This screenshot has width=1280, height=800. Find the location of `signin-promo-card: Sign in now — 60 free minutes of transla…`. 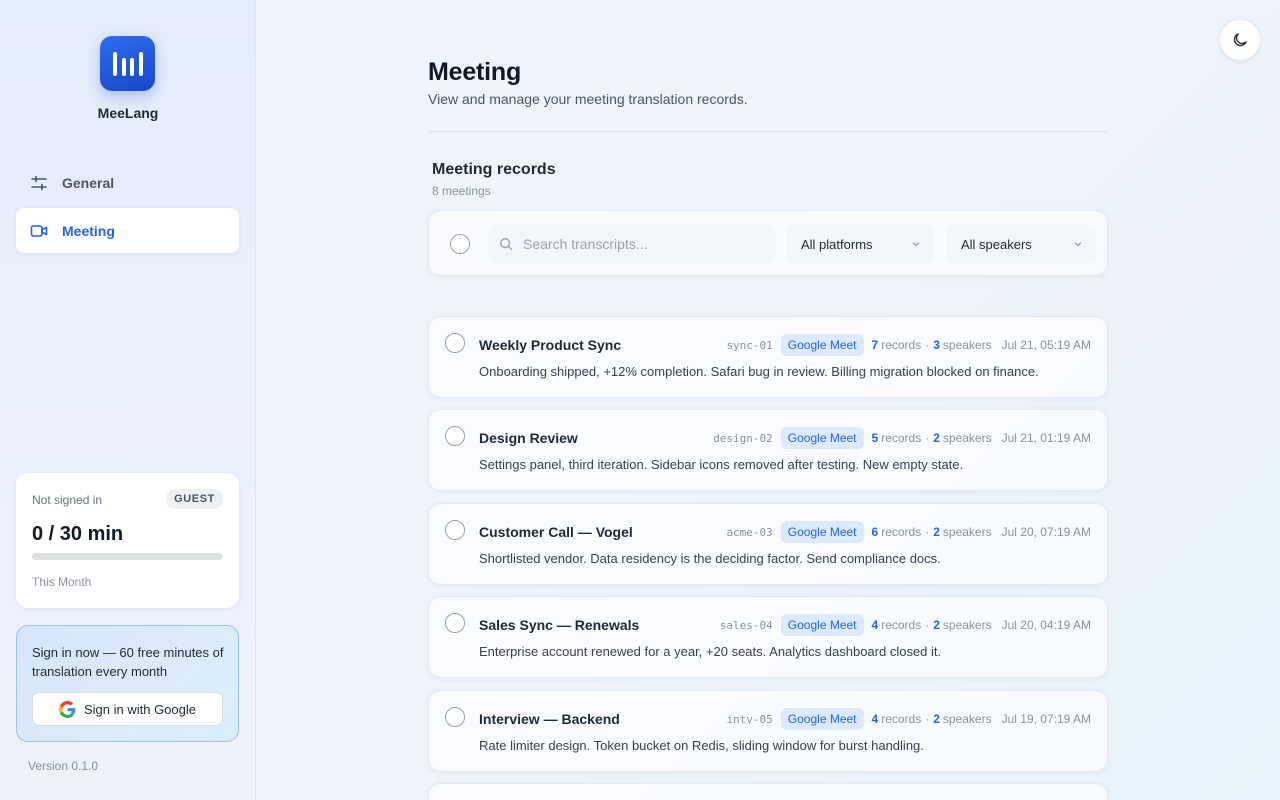

signin-promo-card: Sign in now — 60 free minutes of transla… is located at coordinates (127, 683).